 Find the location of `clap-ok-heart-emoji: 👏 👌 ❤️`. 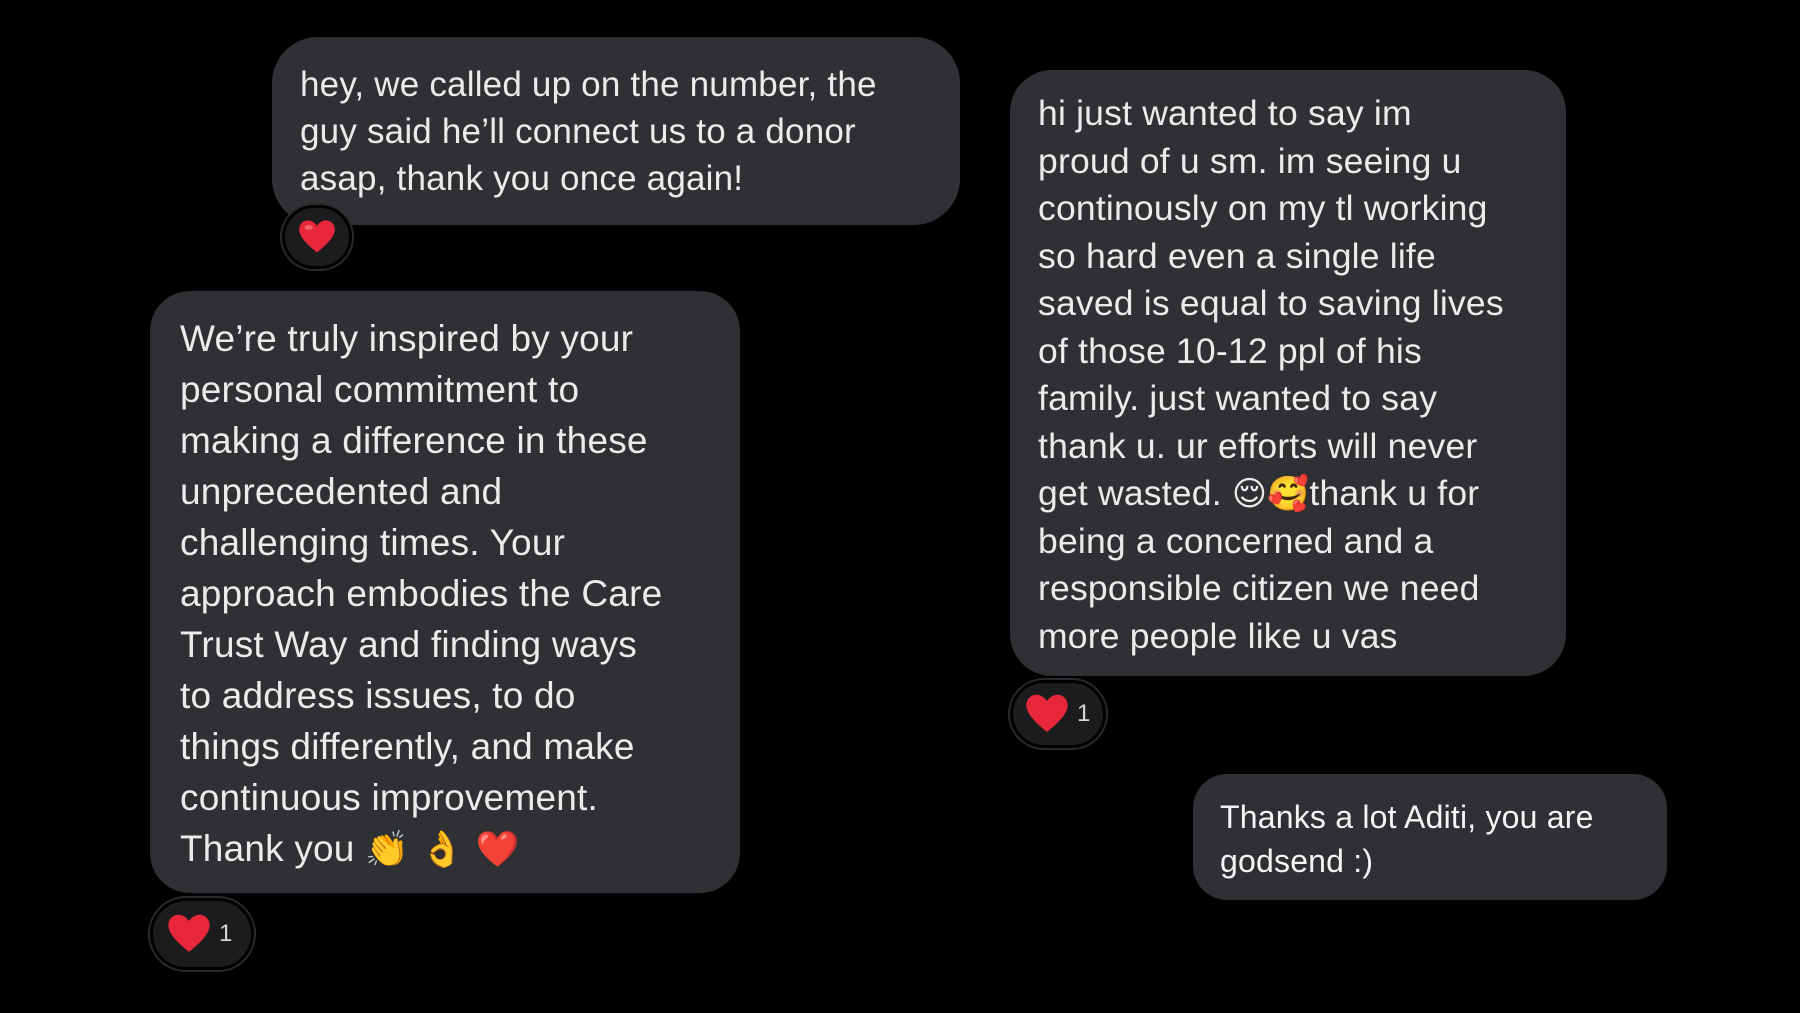

clap-ok-heart-emoji: 👏 👌 ❤️ is located at coordinates (442, 849).